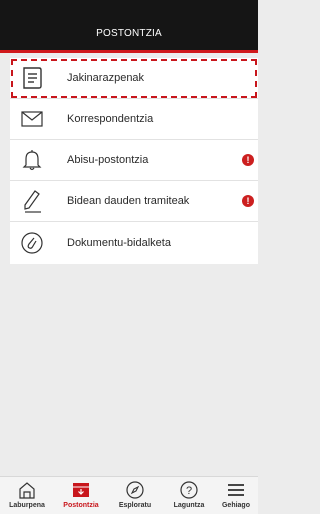 This screenshot has width=320, height=514. Describe the element at coordinates (32, 201) in the screenshot. I see `pencil-icon` at that location.